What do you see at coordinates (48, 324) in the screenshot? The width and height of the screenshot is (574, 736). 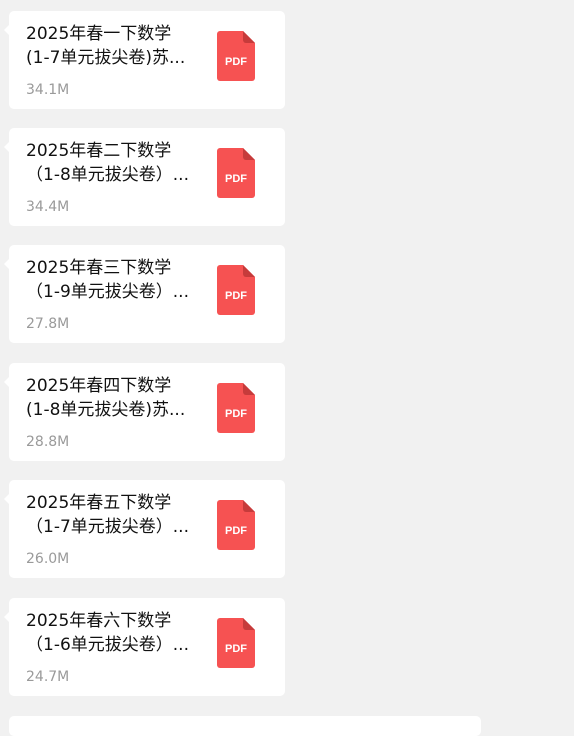 I see `file-size: 27.8M` at bounding box center [48, 324].